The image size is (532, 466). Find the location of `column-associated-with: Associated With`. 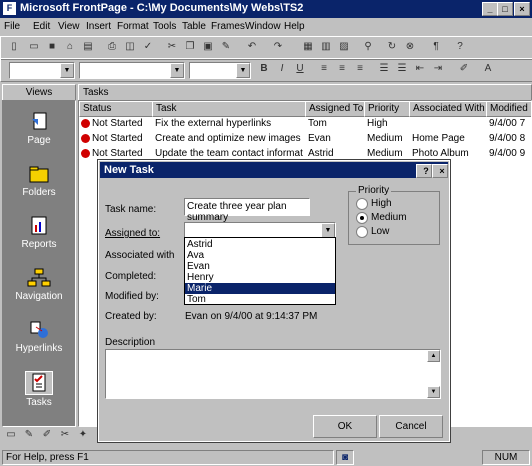

column-associated-with: Associated With is located at coordinates (448, 109).